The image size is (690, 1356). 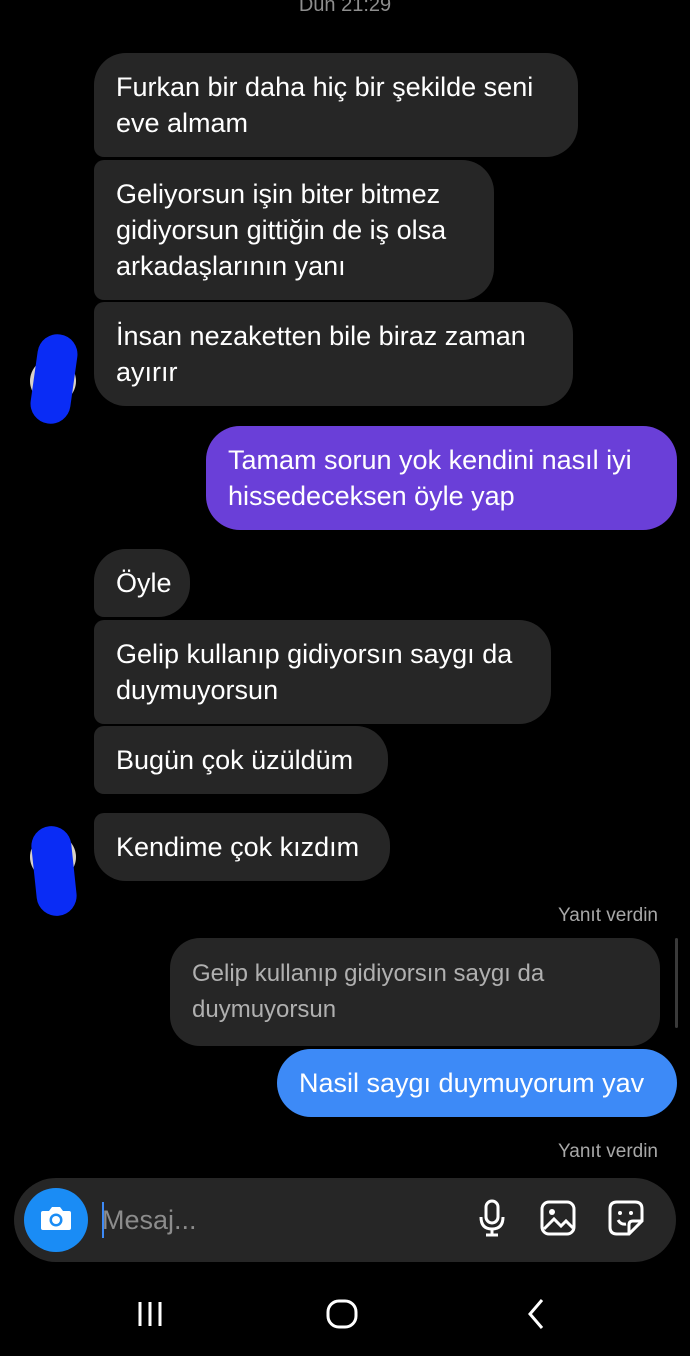 I want to click on reply-indicator-bar, so click(x=676, y=983).